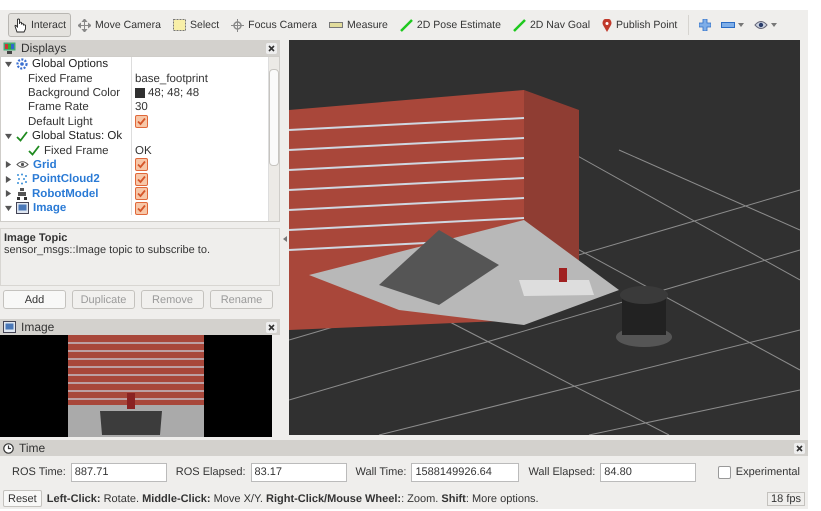  I want to click on tool-button: Publish Point, so click(639, 25).